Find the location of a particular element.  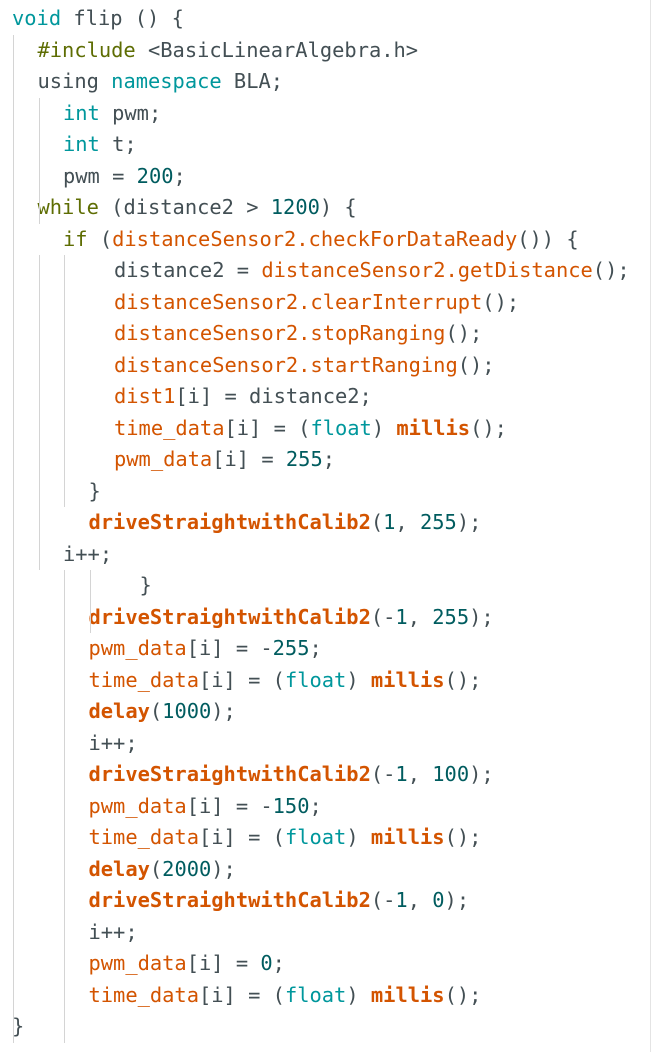

code-line: delay(1000); is located at coordinates (162, 712).